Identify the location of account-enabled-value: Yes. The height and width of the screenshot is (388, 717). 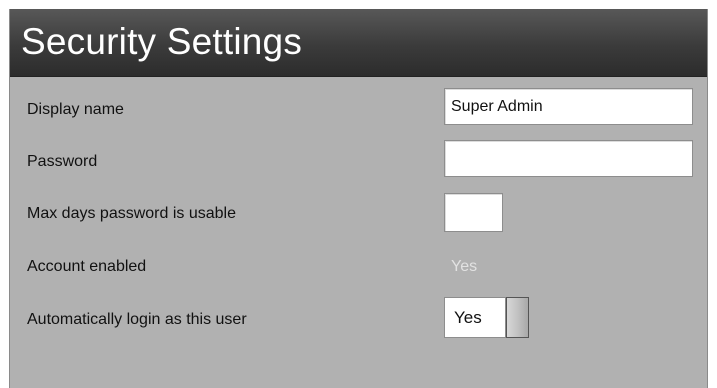
(464, 266).